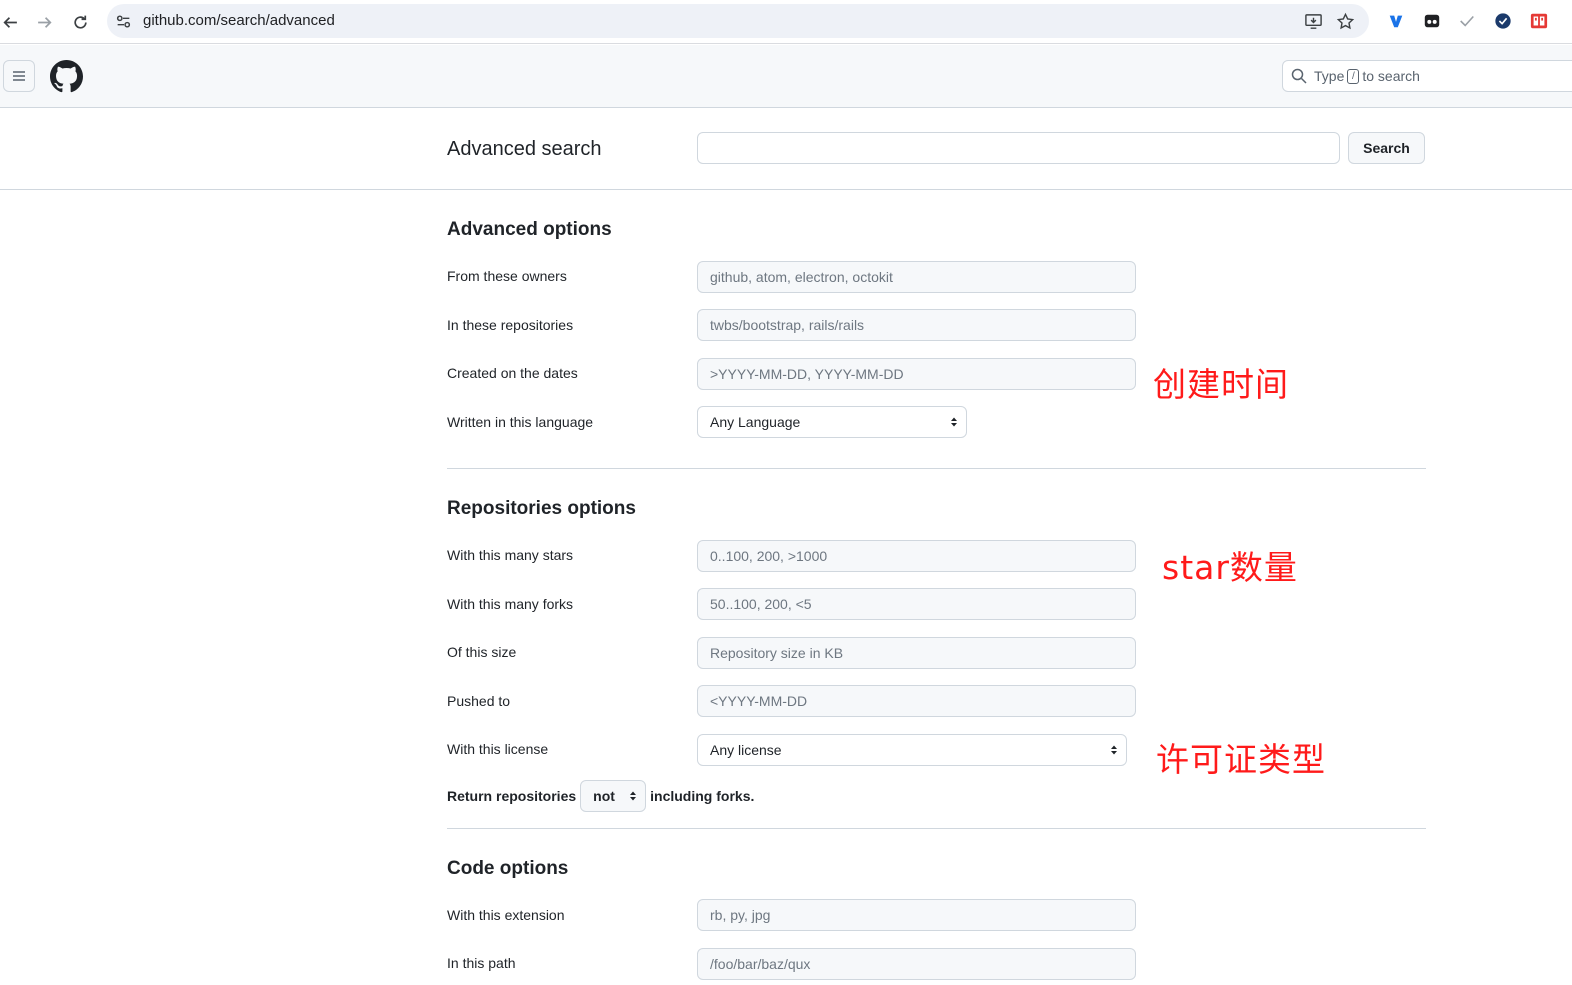  I want to click on github-header: Type / to search, so click(786, 76).